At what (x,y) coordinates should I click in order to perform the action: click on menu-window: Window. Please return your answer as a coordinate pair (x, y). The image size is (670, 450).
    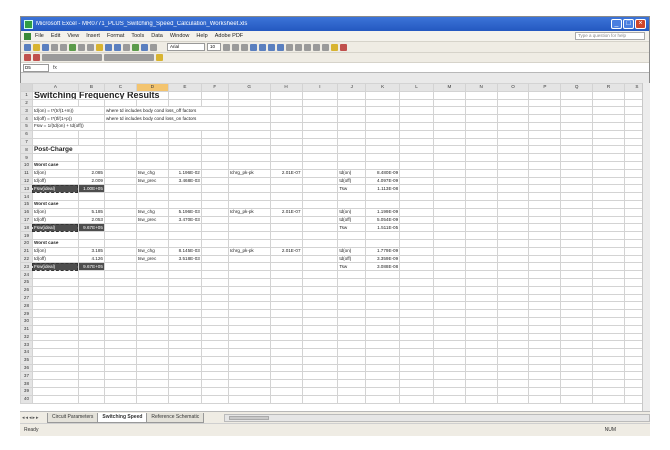
    Looking at the image, I should click on (180, 36).